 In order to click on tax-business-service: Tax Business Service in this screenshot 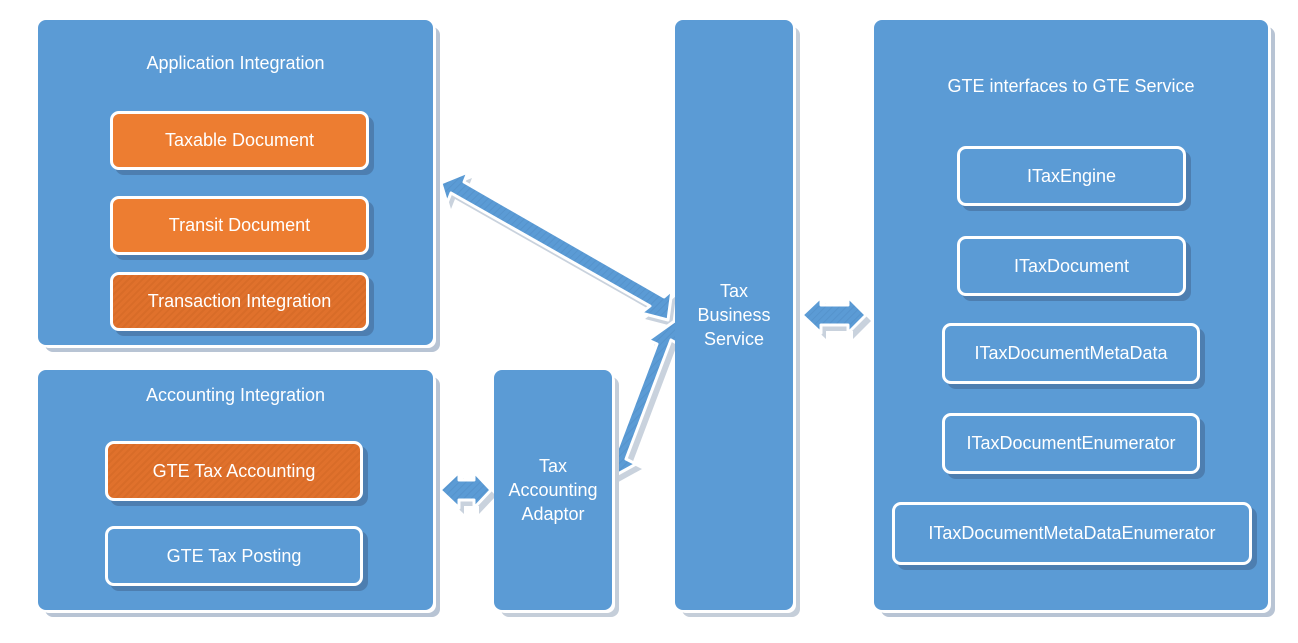, I will do `click(734, 315)`.